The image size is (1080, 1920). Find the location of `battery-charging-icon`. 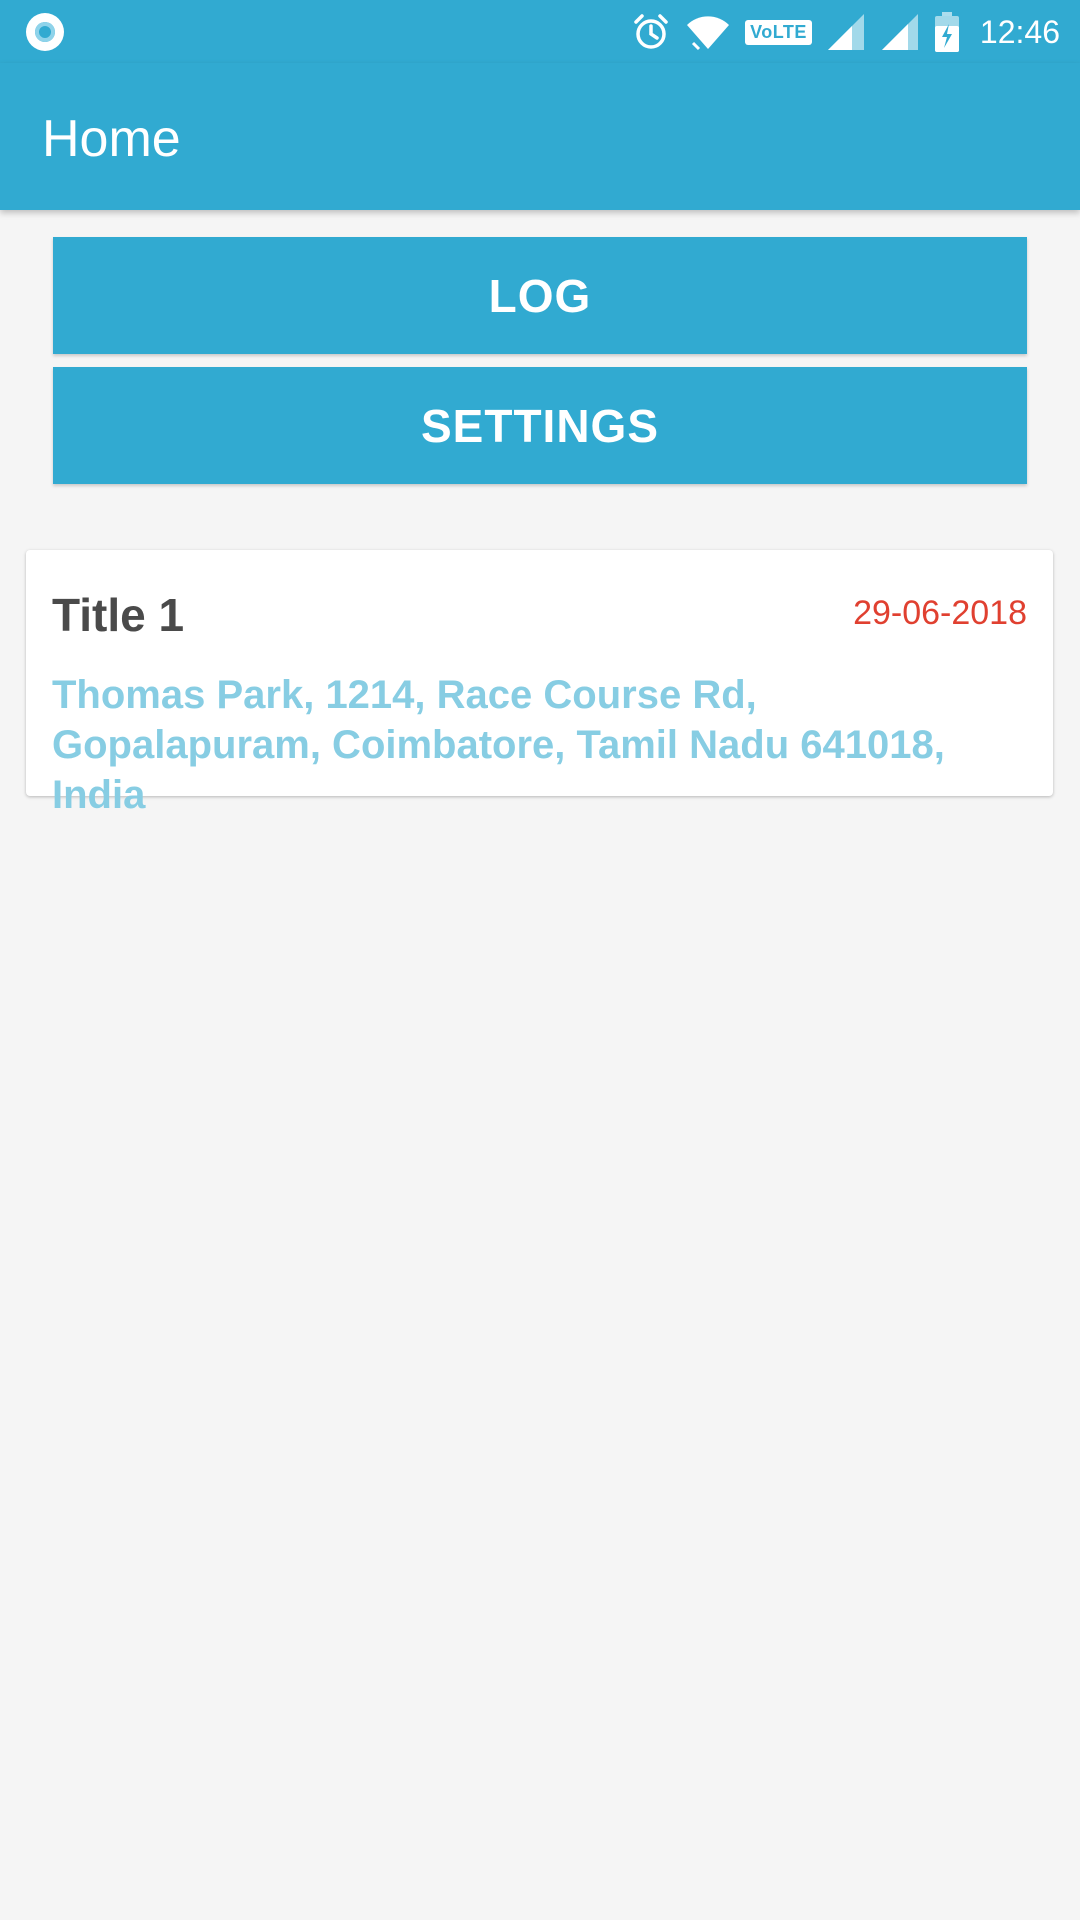

battery-charging-icon is located at coordinates (946, 32).